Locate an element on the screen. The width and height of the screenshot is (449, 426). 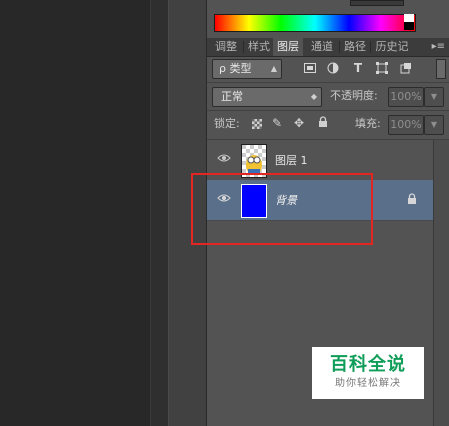
color-spectrum is located at coordinates (315, 23).